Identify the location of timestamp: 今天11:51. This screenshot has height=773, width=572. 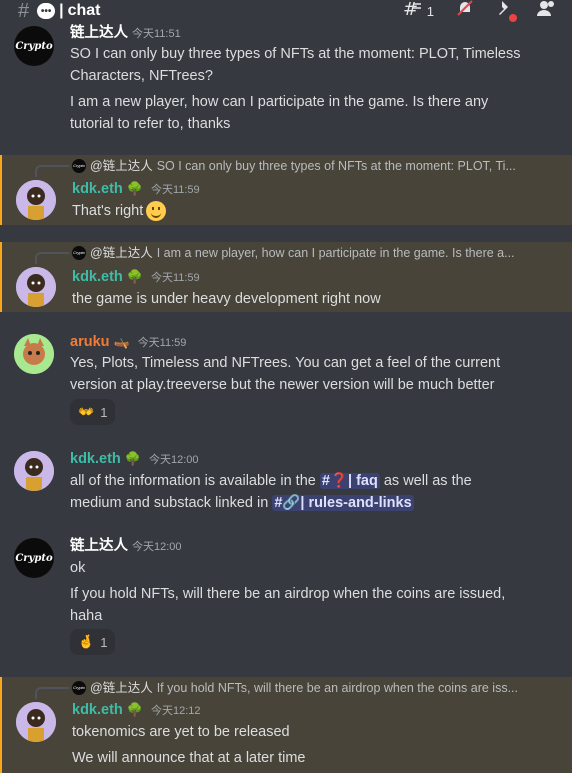
(156, 34).